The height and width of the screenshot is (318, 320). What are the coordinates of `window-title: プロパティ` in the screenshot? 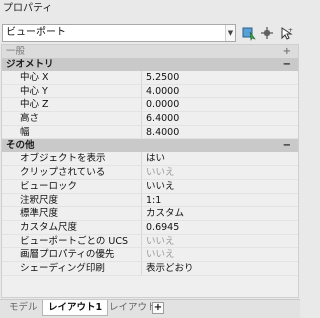 It's located at (150, 9).